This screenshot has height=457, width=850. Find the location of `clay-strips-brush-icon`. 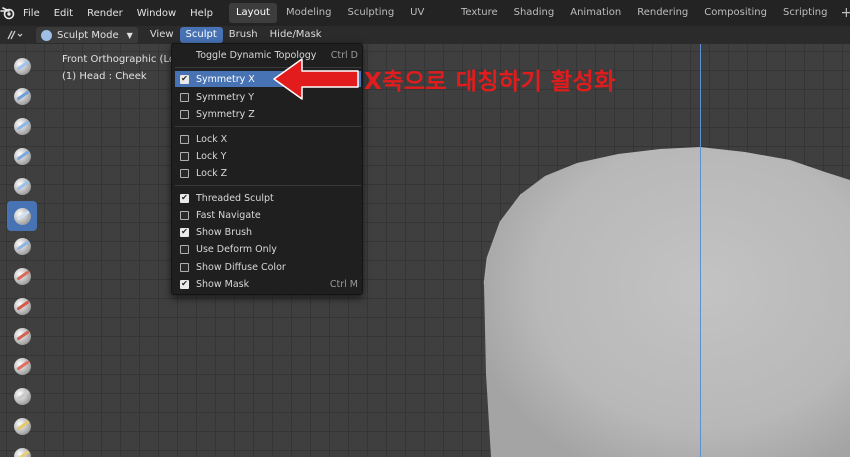

clay-strips-brush-icon is located at coordinates (22, 156).